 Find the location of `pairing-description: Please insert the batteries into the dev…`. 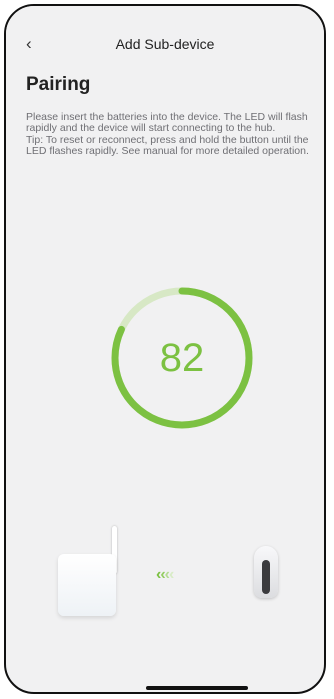

pairing-description: Please insert the batteries into the dev… is located at coordinates (172, 134).